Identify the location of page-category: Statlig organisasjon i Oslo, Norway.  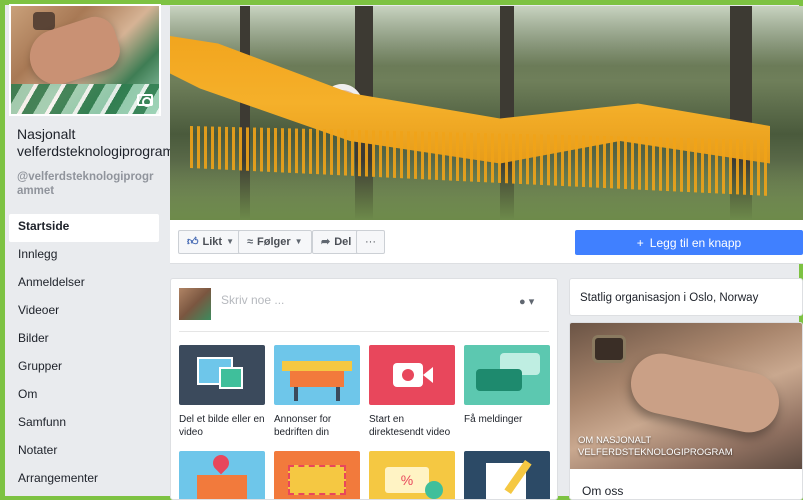
(686, 297).